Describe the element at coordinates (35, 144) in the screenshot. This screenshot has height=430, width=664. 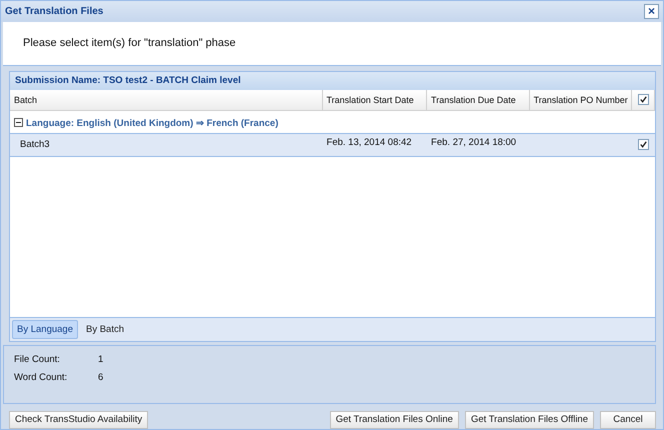
I see `table-cell: Batch3` at that location.